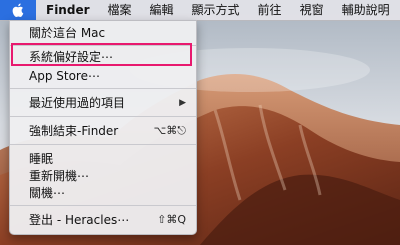  Describe the element at coordinates (171, 219) in the screenshot. I see `menu-item-shortcut: ⇧⌘Q` at that location.